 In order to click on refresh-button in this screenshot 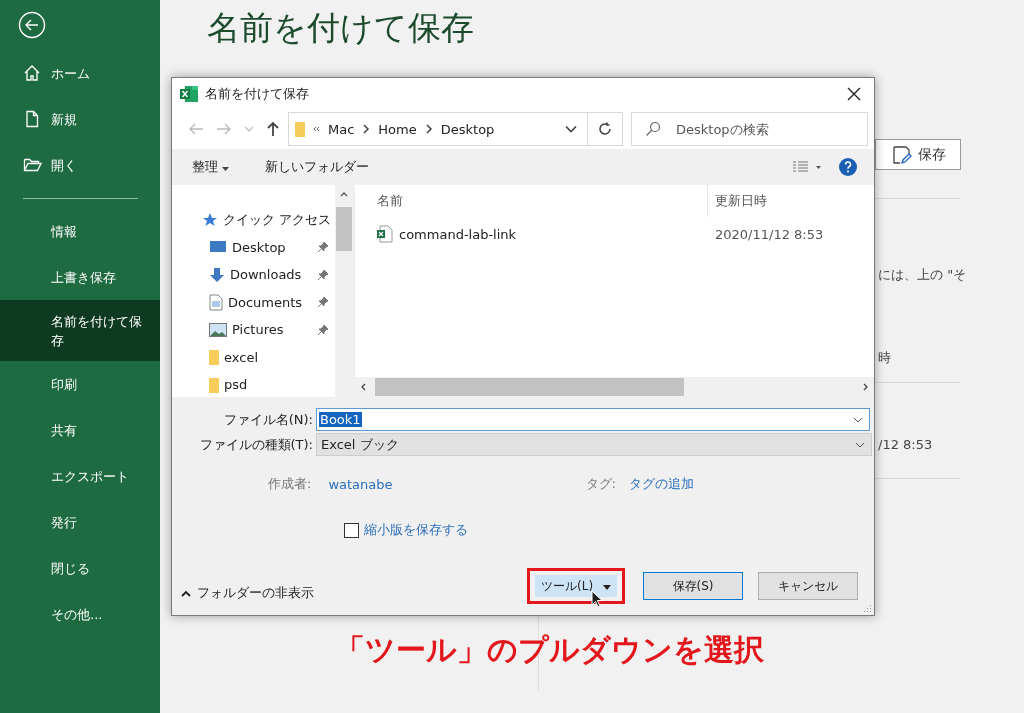, I will do `click(605, 129)`.